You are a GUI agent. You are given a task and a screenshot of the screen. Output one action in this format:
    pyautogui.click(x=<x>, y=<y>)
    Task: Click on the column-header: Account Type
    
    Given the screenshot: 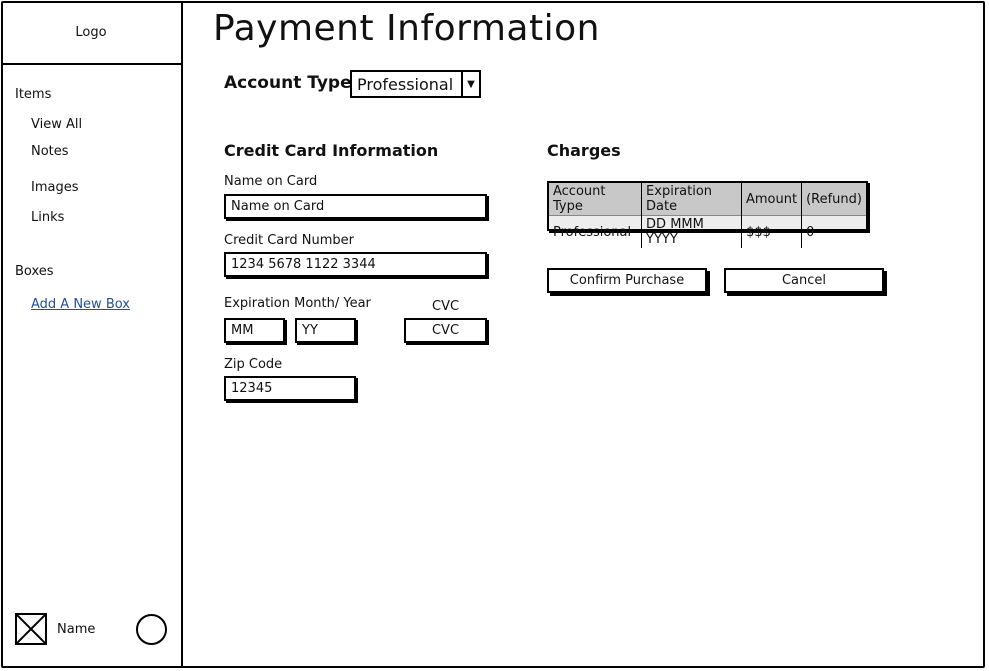 What is the action you would take?
    pyautogui.click(x=596, y=199)
    